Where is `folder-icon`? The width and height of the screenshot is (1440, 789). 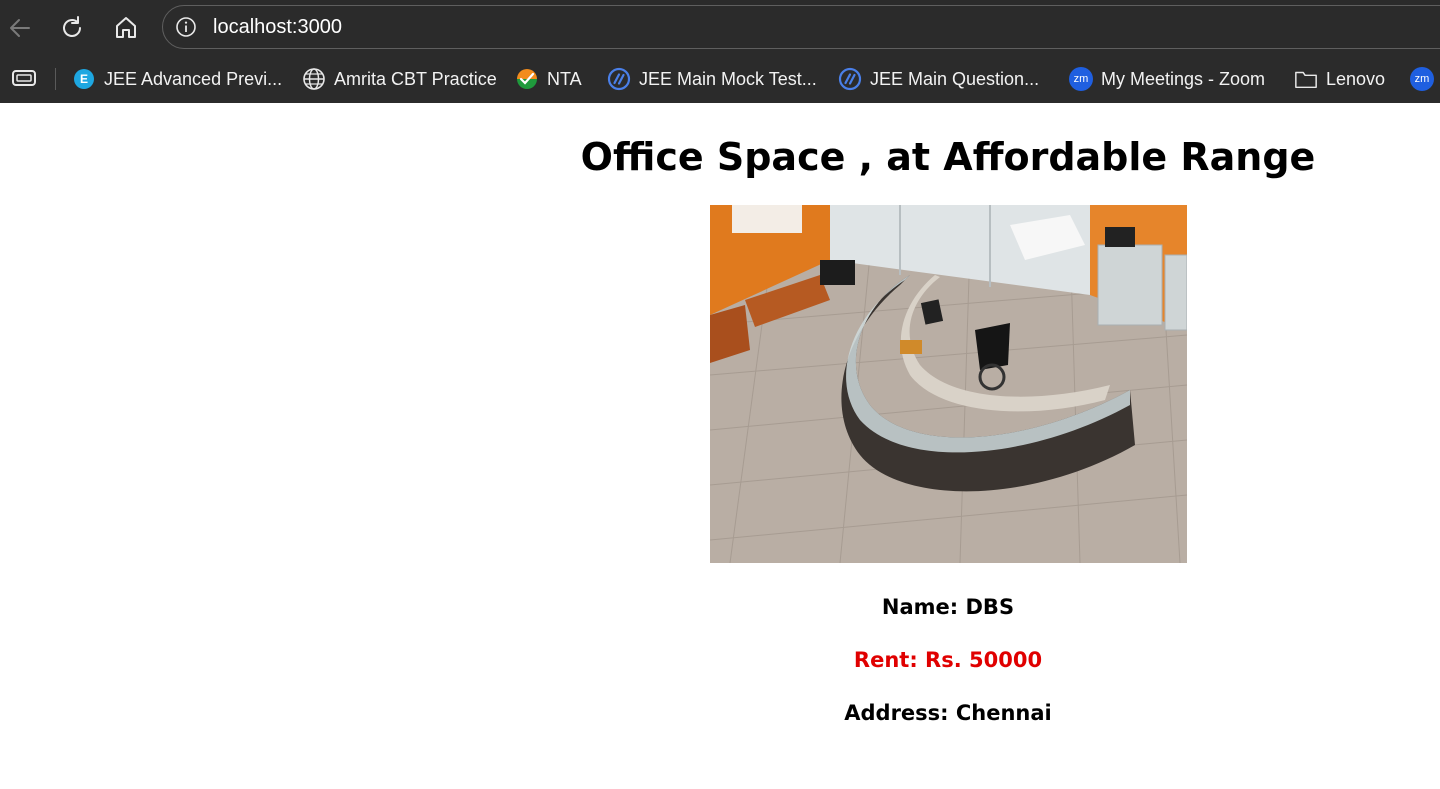
folder-icon is located at coordinates (1306, 79).